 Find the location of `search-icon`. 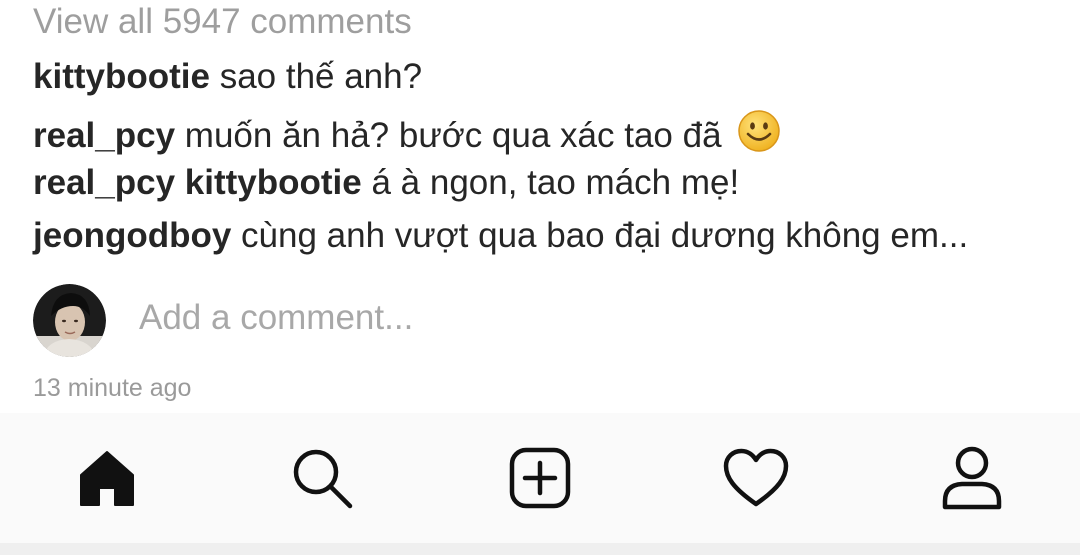

search-icon is located at coordinates (322, 478).